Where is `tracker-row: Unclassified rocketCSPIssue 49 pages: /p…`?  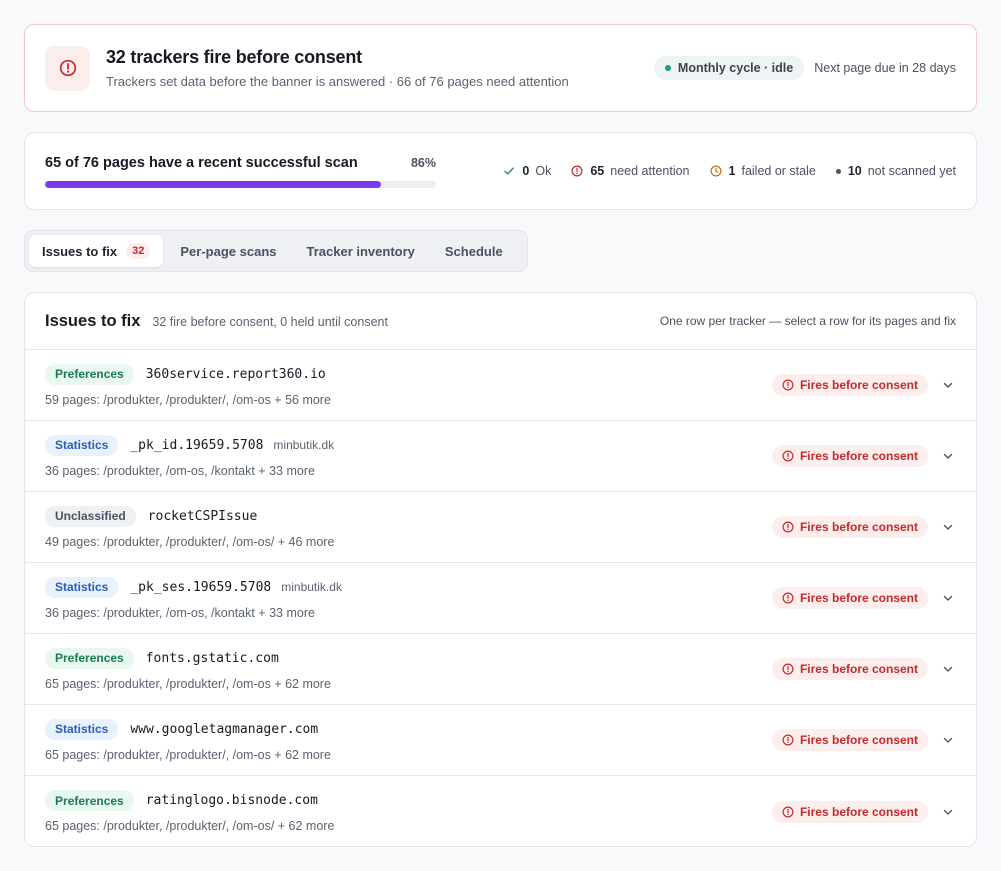 tracker-row: Unclassified rocketCSPIssue 49 pages: /p… is located at coordinates (500, 527).